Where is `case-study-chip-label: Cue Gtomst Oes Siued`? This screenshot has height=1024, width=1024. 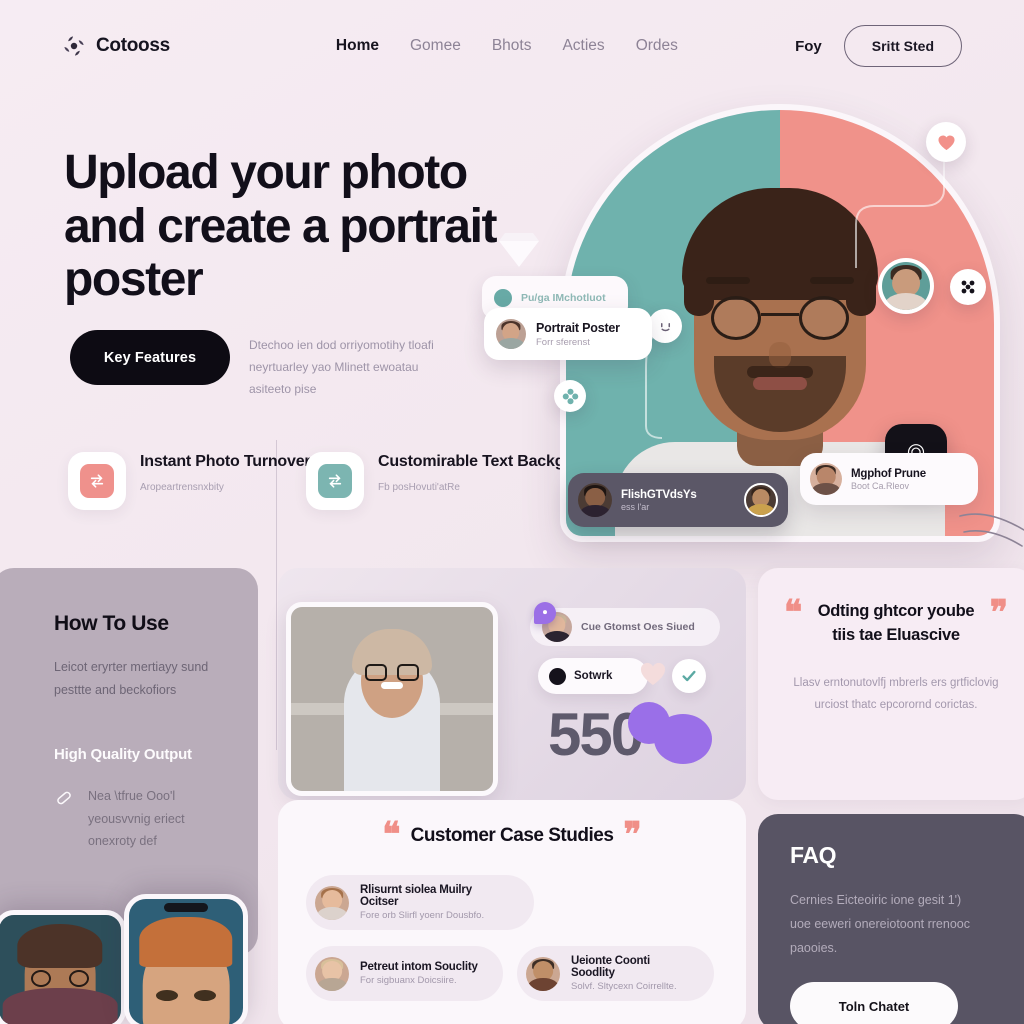 case-study-chip-label: Cue Gtomst Oes Siued is located at coordinates (638, 627).